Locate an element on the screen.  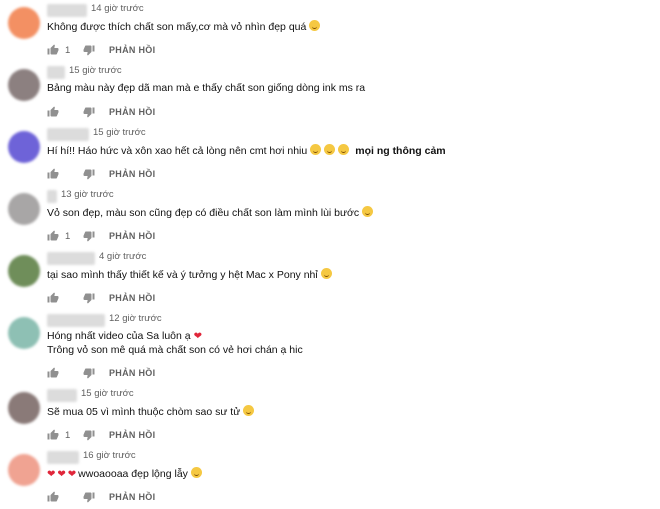
comment-timestamp: 16 giờ trước is located at coordinates (109, 455).